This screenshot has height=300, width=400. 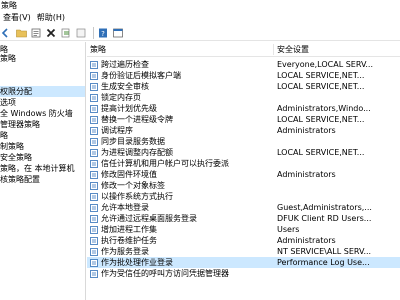 I want to click on tree-item-local-computer: 策略，在 本地计算机, so click(x=42, y=168).